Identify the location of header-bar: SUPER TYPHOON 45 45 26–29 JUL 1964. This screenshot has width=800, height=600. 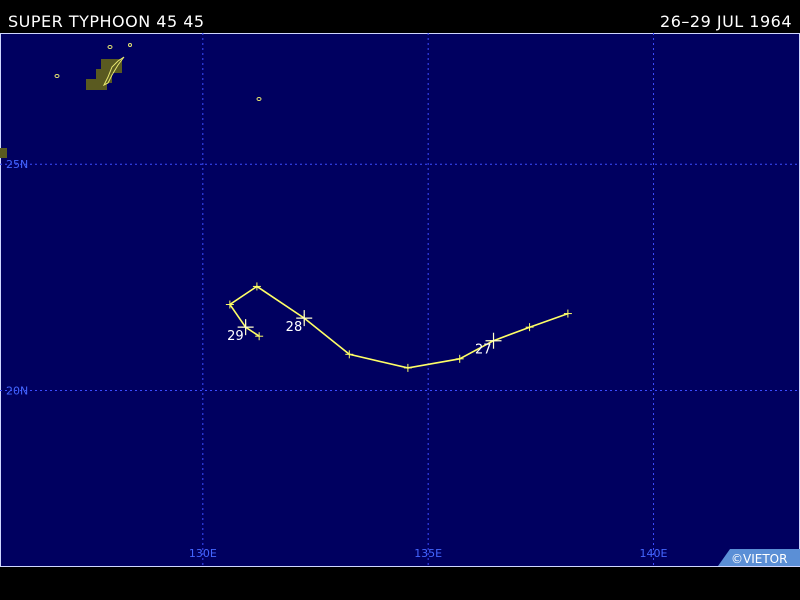
(400, 16).